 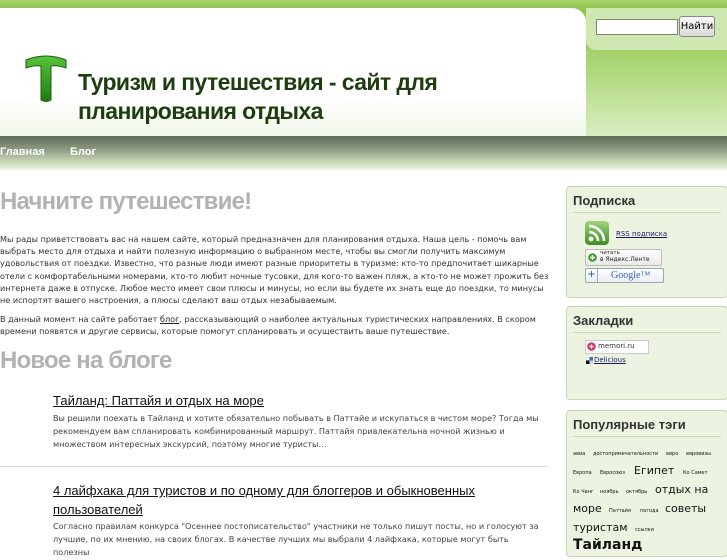 I want to click on delicious-icon, so click(x=589, y=360).